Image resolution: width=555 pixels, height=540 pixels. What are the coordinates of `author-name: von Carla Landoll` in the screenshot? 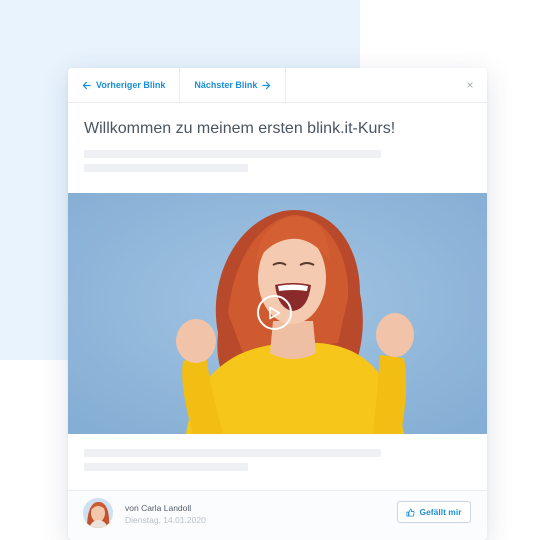 It's located at (158, 508).